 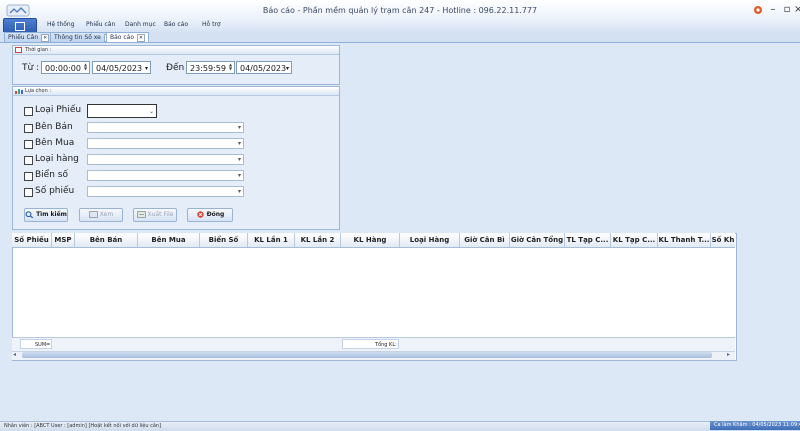 What do you see at coordinates (106, 240) in the screenshot?
I see `column-header: Bên Bán` at bounding box center [106, 240].